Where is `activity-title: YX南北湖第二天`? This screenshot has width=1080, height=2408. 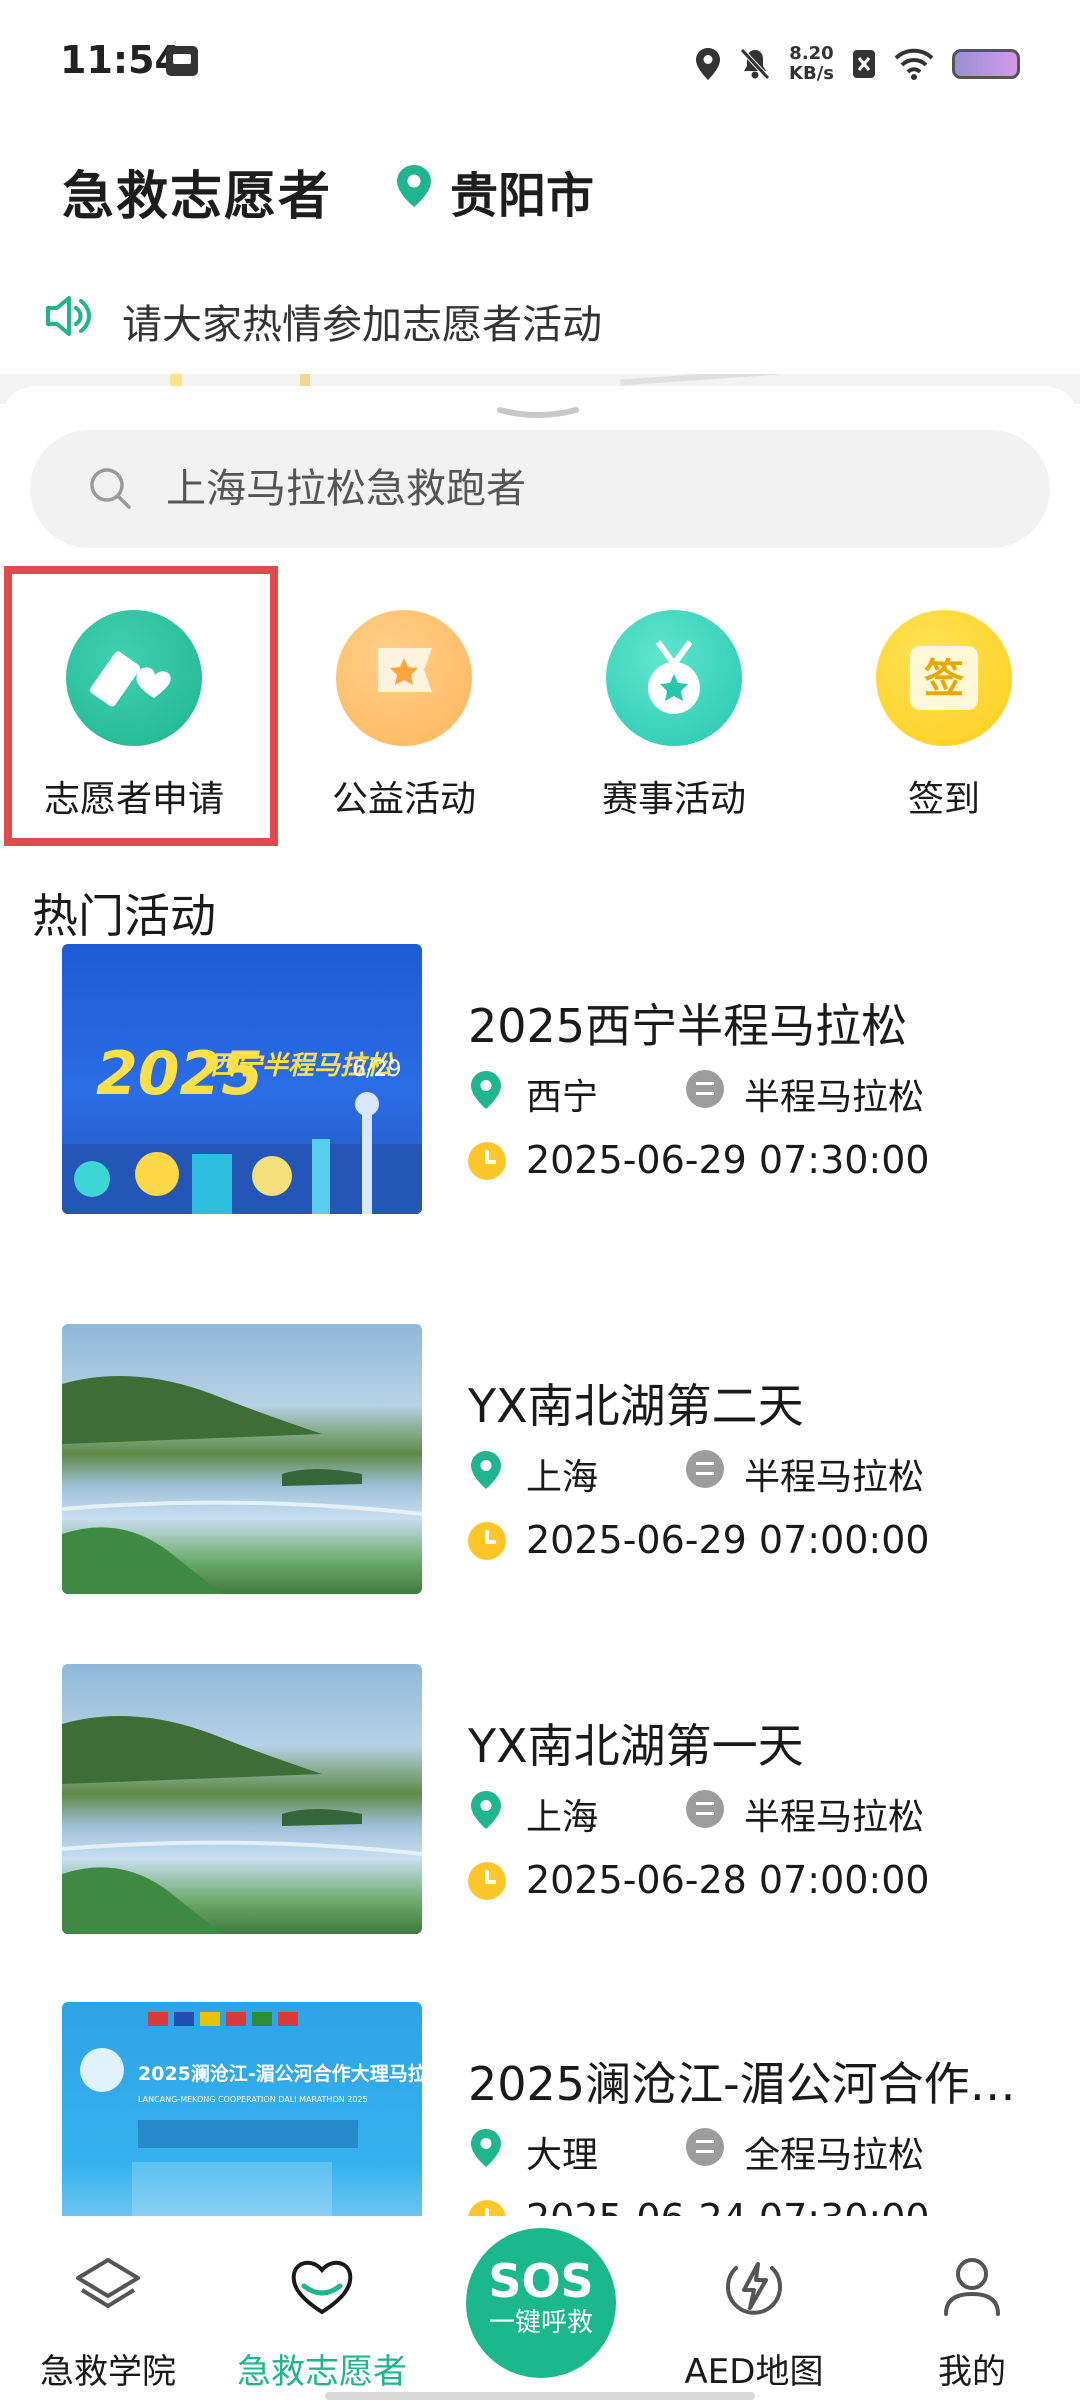
activity-title: YX南北湖第二天 is located at coordinates (636, 1406).